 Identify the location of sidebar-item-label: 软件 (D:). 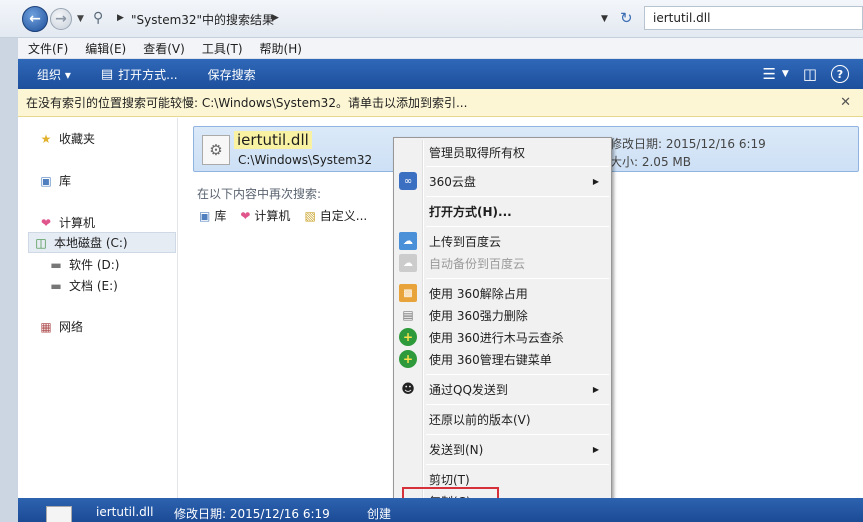
(94, 265).